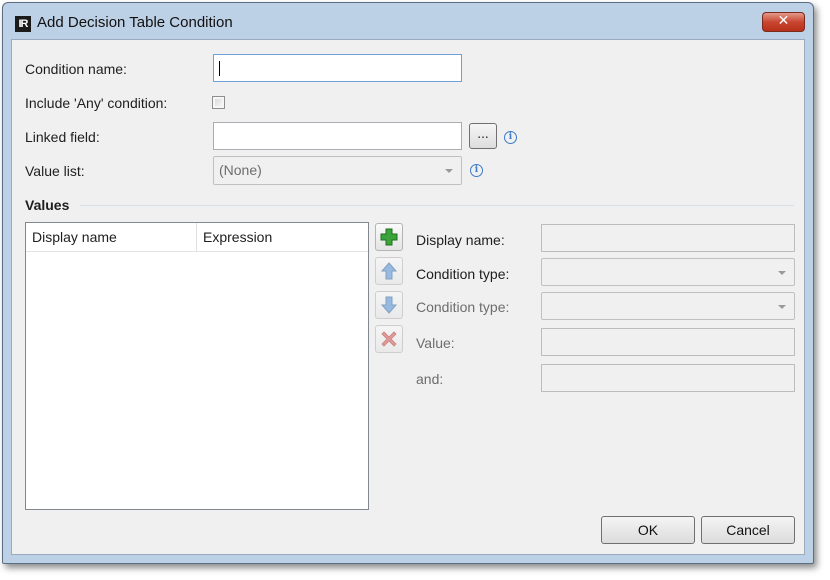 This screenshot has height=580, width=830. What do you see at coordinates (240, 170) in the screenshot?
I see `value-list-selected: (None)` at bounding box center [240, 170].